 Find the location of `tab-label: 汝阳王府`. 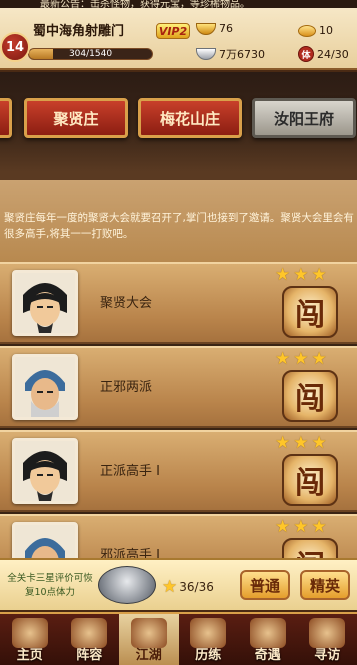

tab-label: 汝阳王府 is located at coordinates (303, 118).